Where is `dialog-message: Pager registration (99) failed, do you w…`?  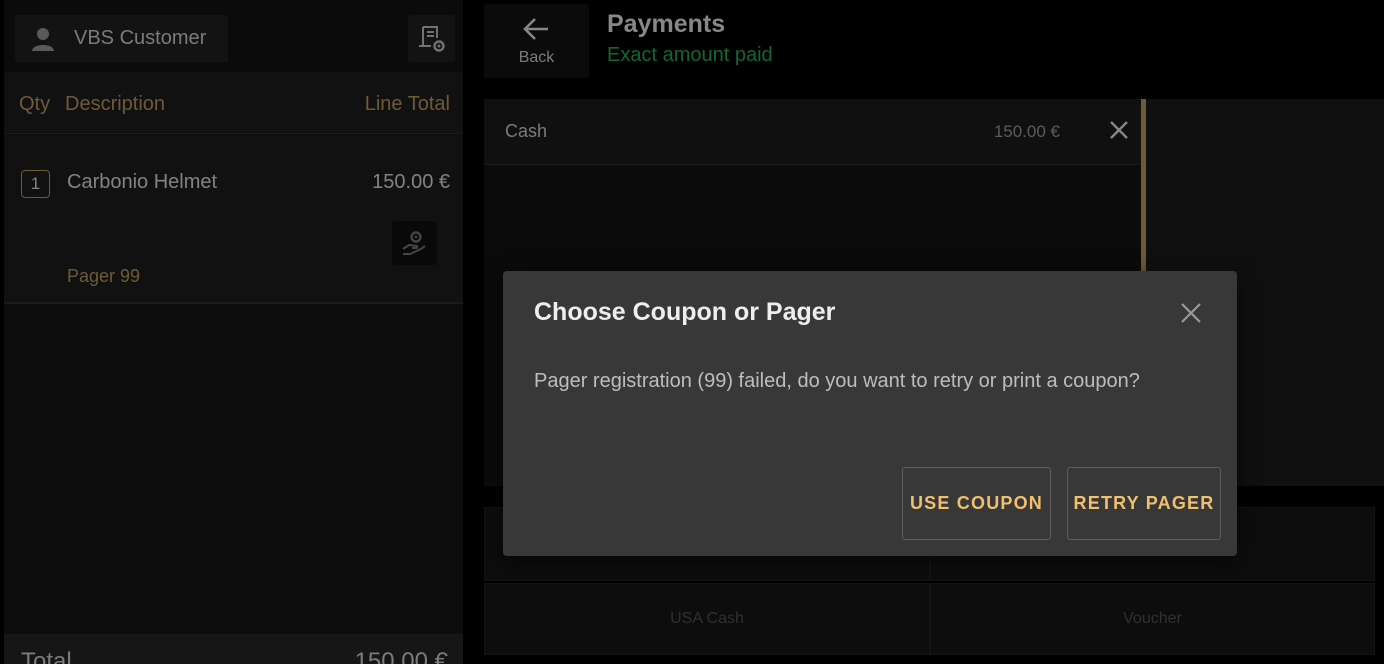
dialog-message: Pager registration (99) failed, do you w… is located at coordinates (837, 381).